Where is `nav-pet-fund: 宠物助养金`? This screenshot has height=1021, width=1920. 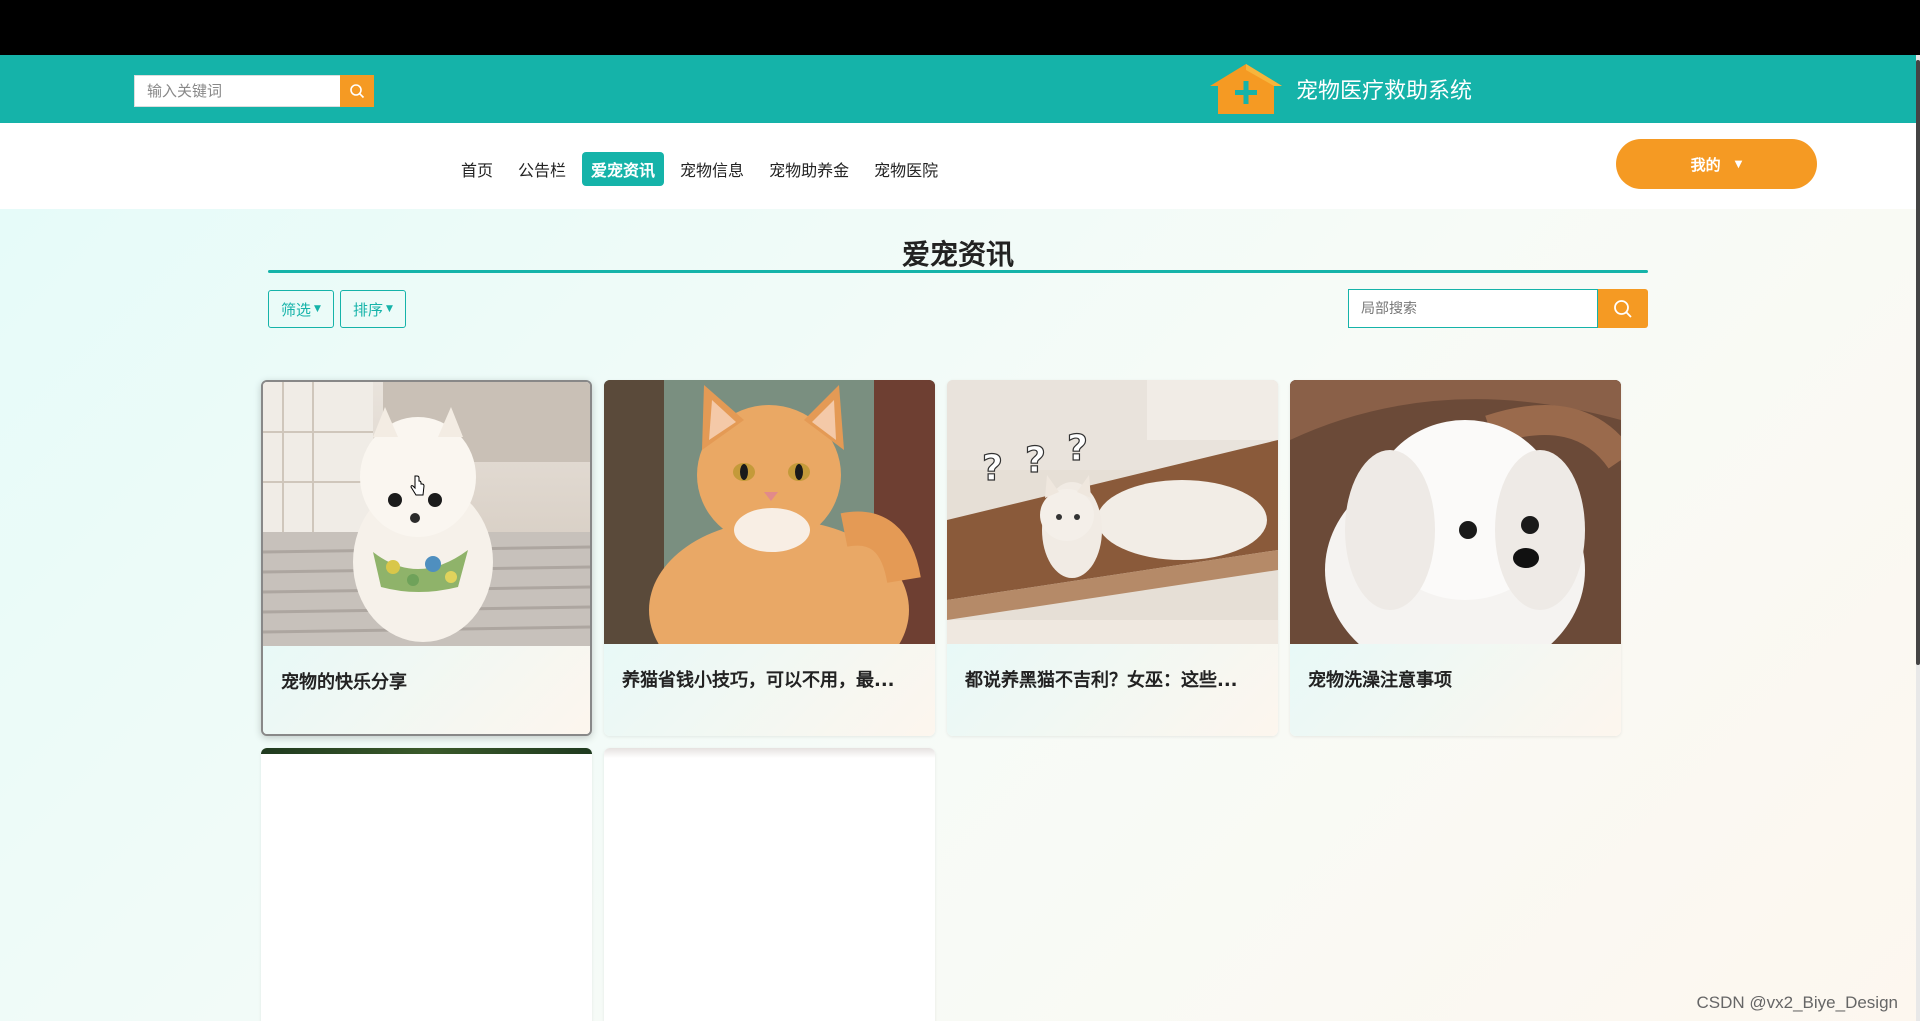 nav-pet-fund: 宠物助养金 is located at coordinates (809, 169).